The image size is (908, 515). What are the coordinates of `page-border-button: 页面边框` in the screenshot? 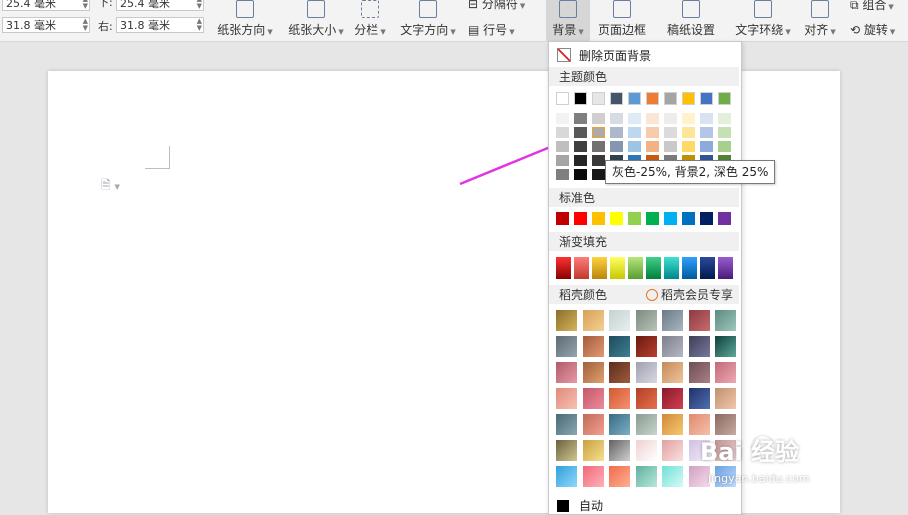 It's located at (622, 20).